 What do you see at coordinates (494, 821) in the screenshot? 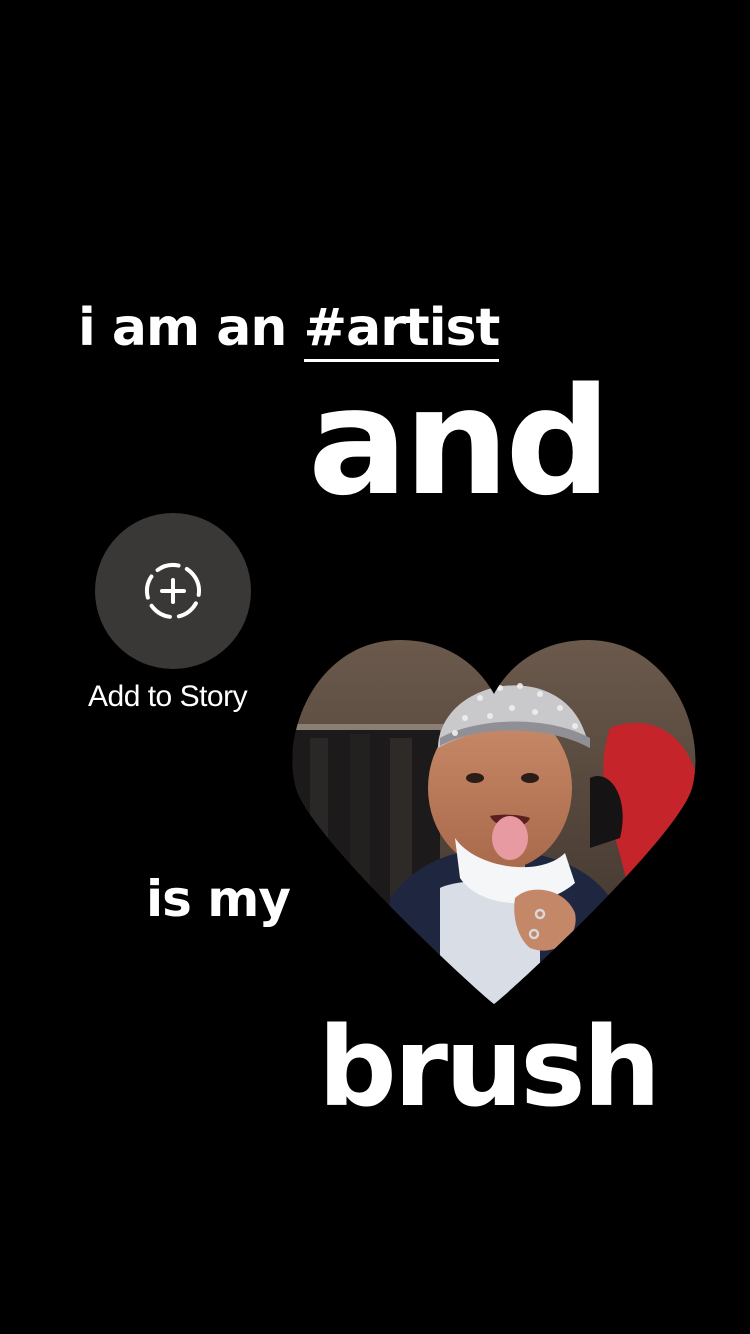
I see `heart-photo-sticker` at bounding box center [494, 821].